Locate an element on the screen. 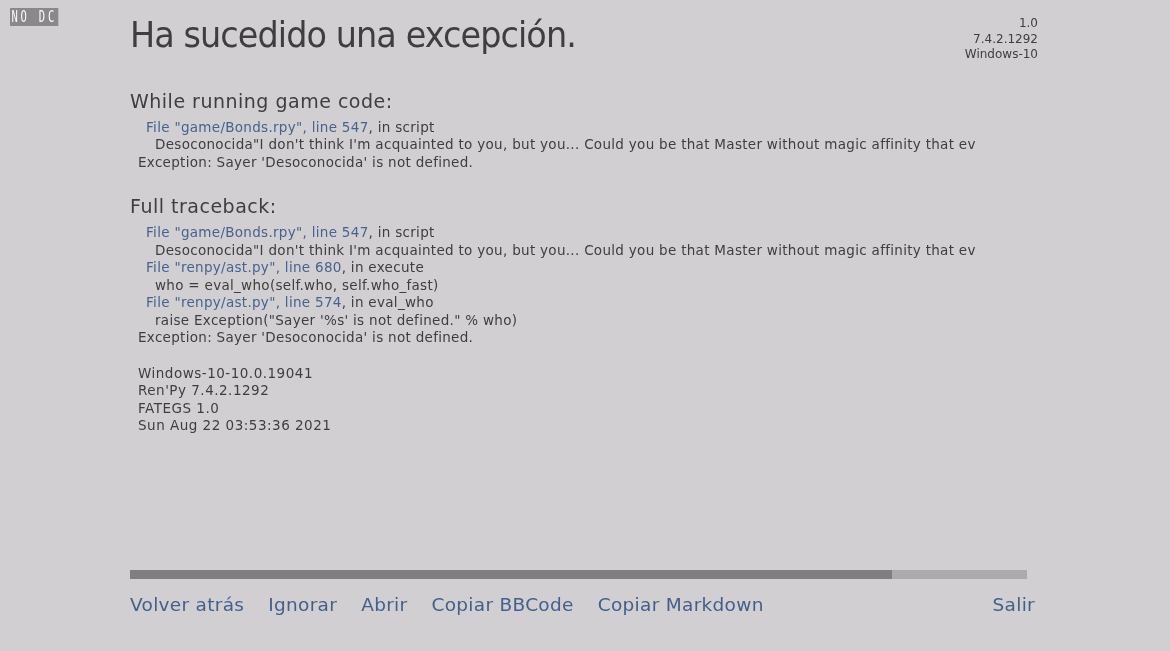  system-info-line: FATEGS 1.0 is located at coordinates (179, 408).